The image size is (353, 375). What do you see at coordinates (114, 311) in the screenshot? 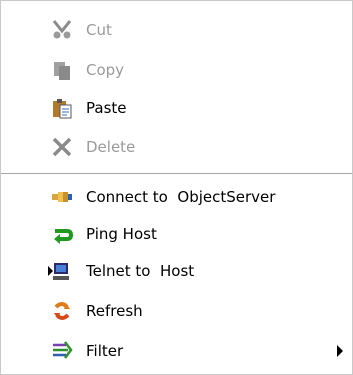
I see `menu-item-label: Refresh` at bounding box center [114, 311].